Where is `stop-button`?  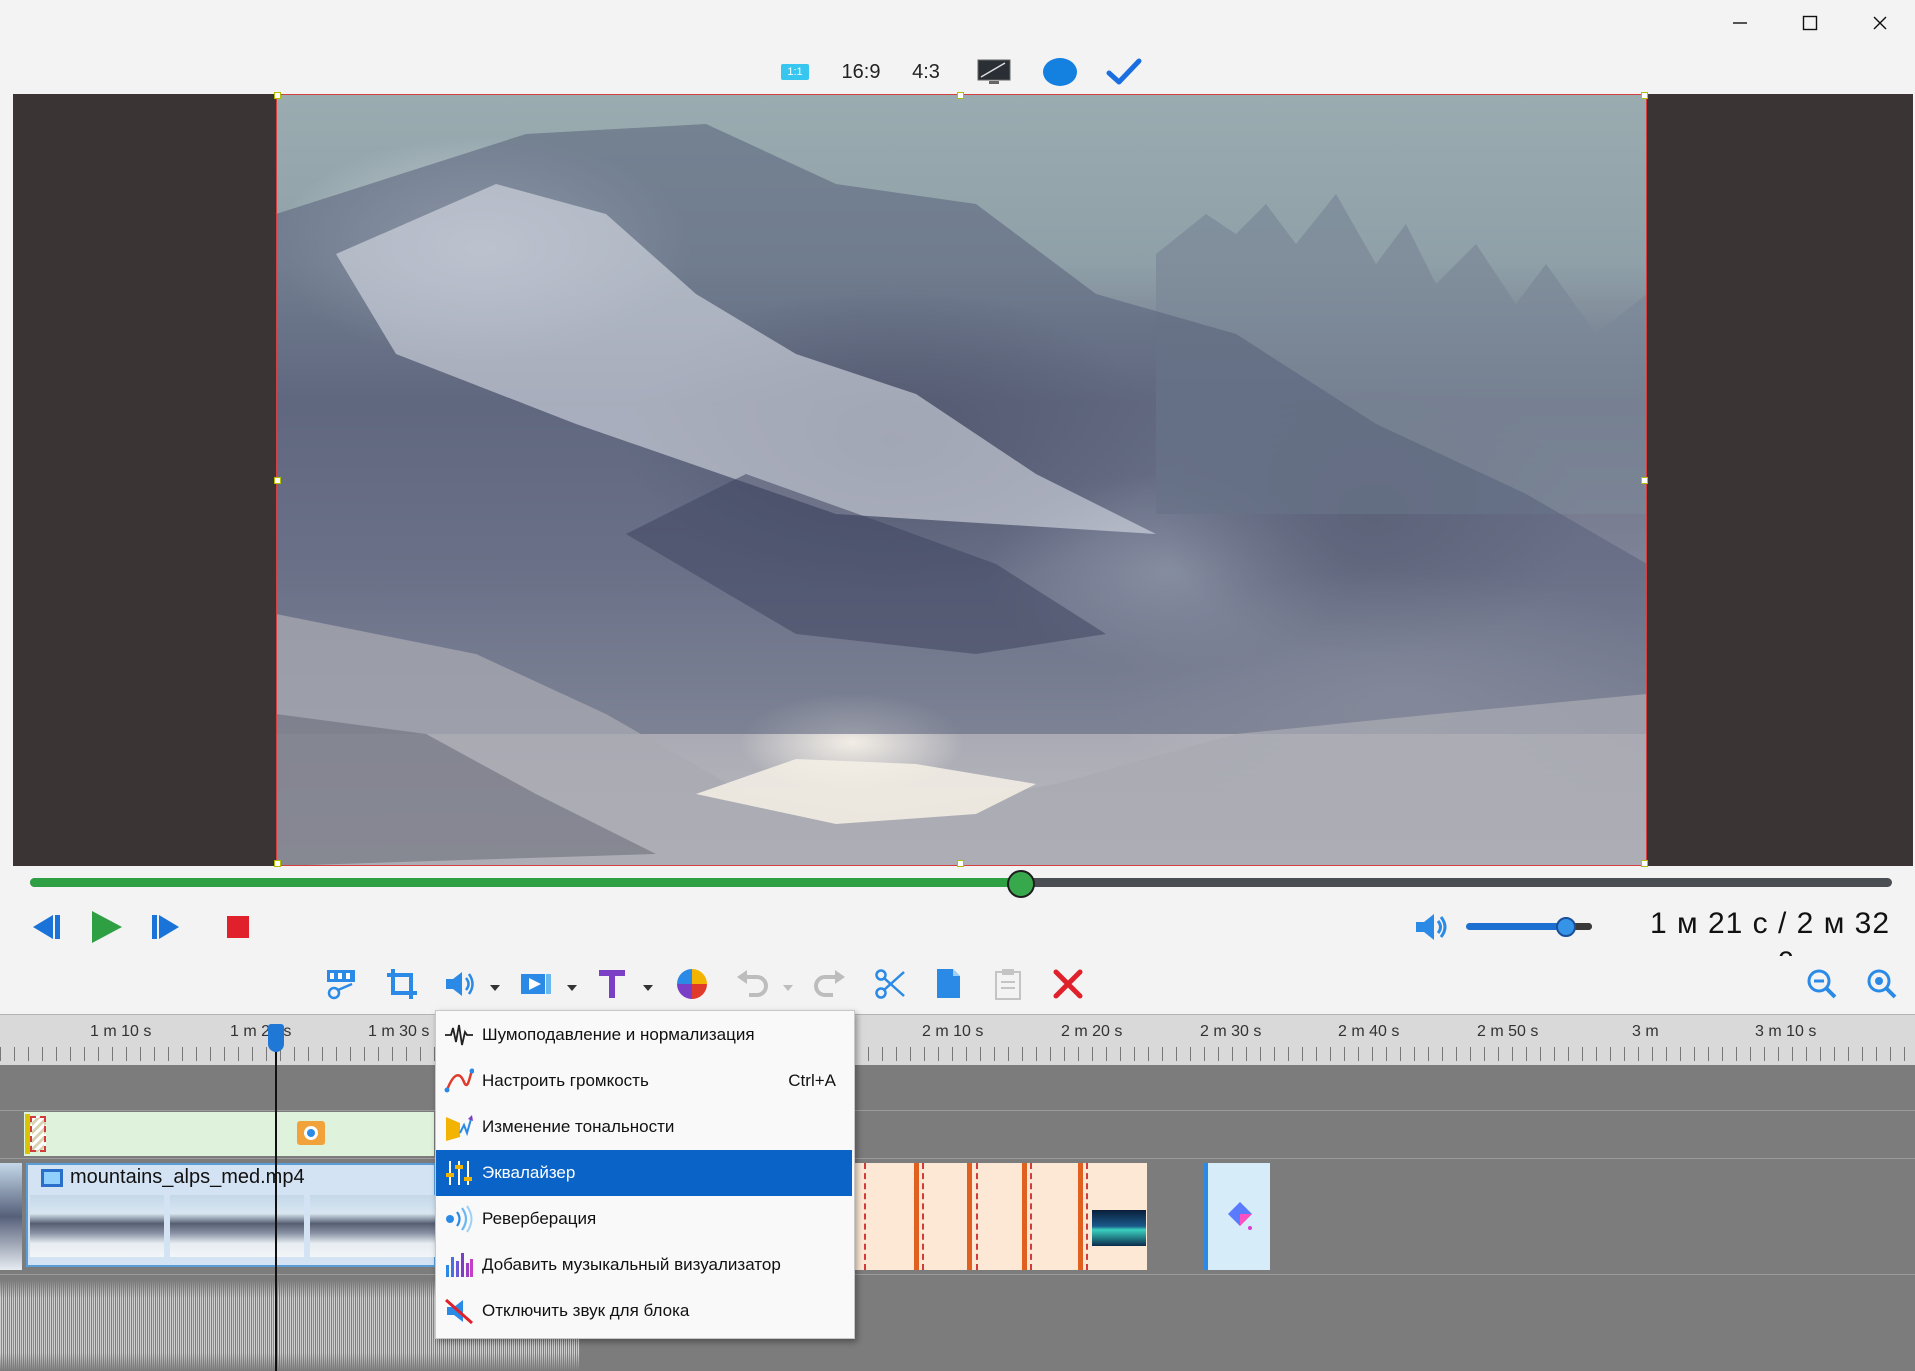
stop-button is located at coordinates (238, 927).